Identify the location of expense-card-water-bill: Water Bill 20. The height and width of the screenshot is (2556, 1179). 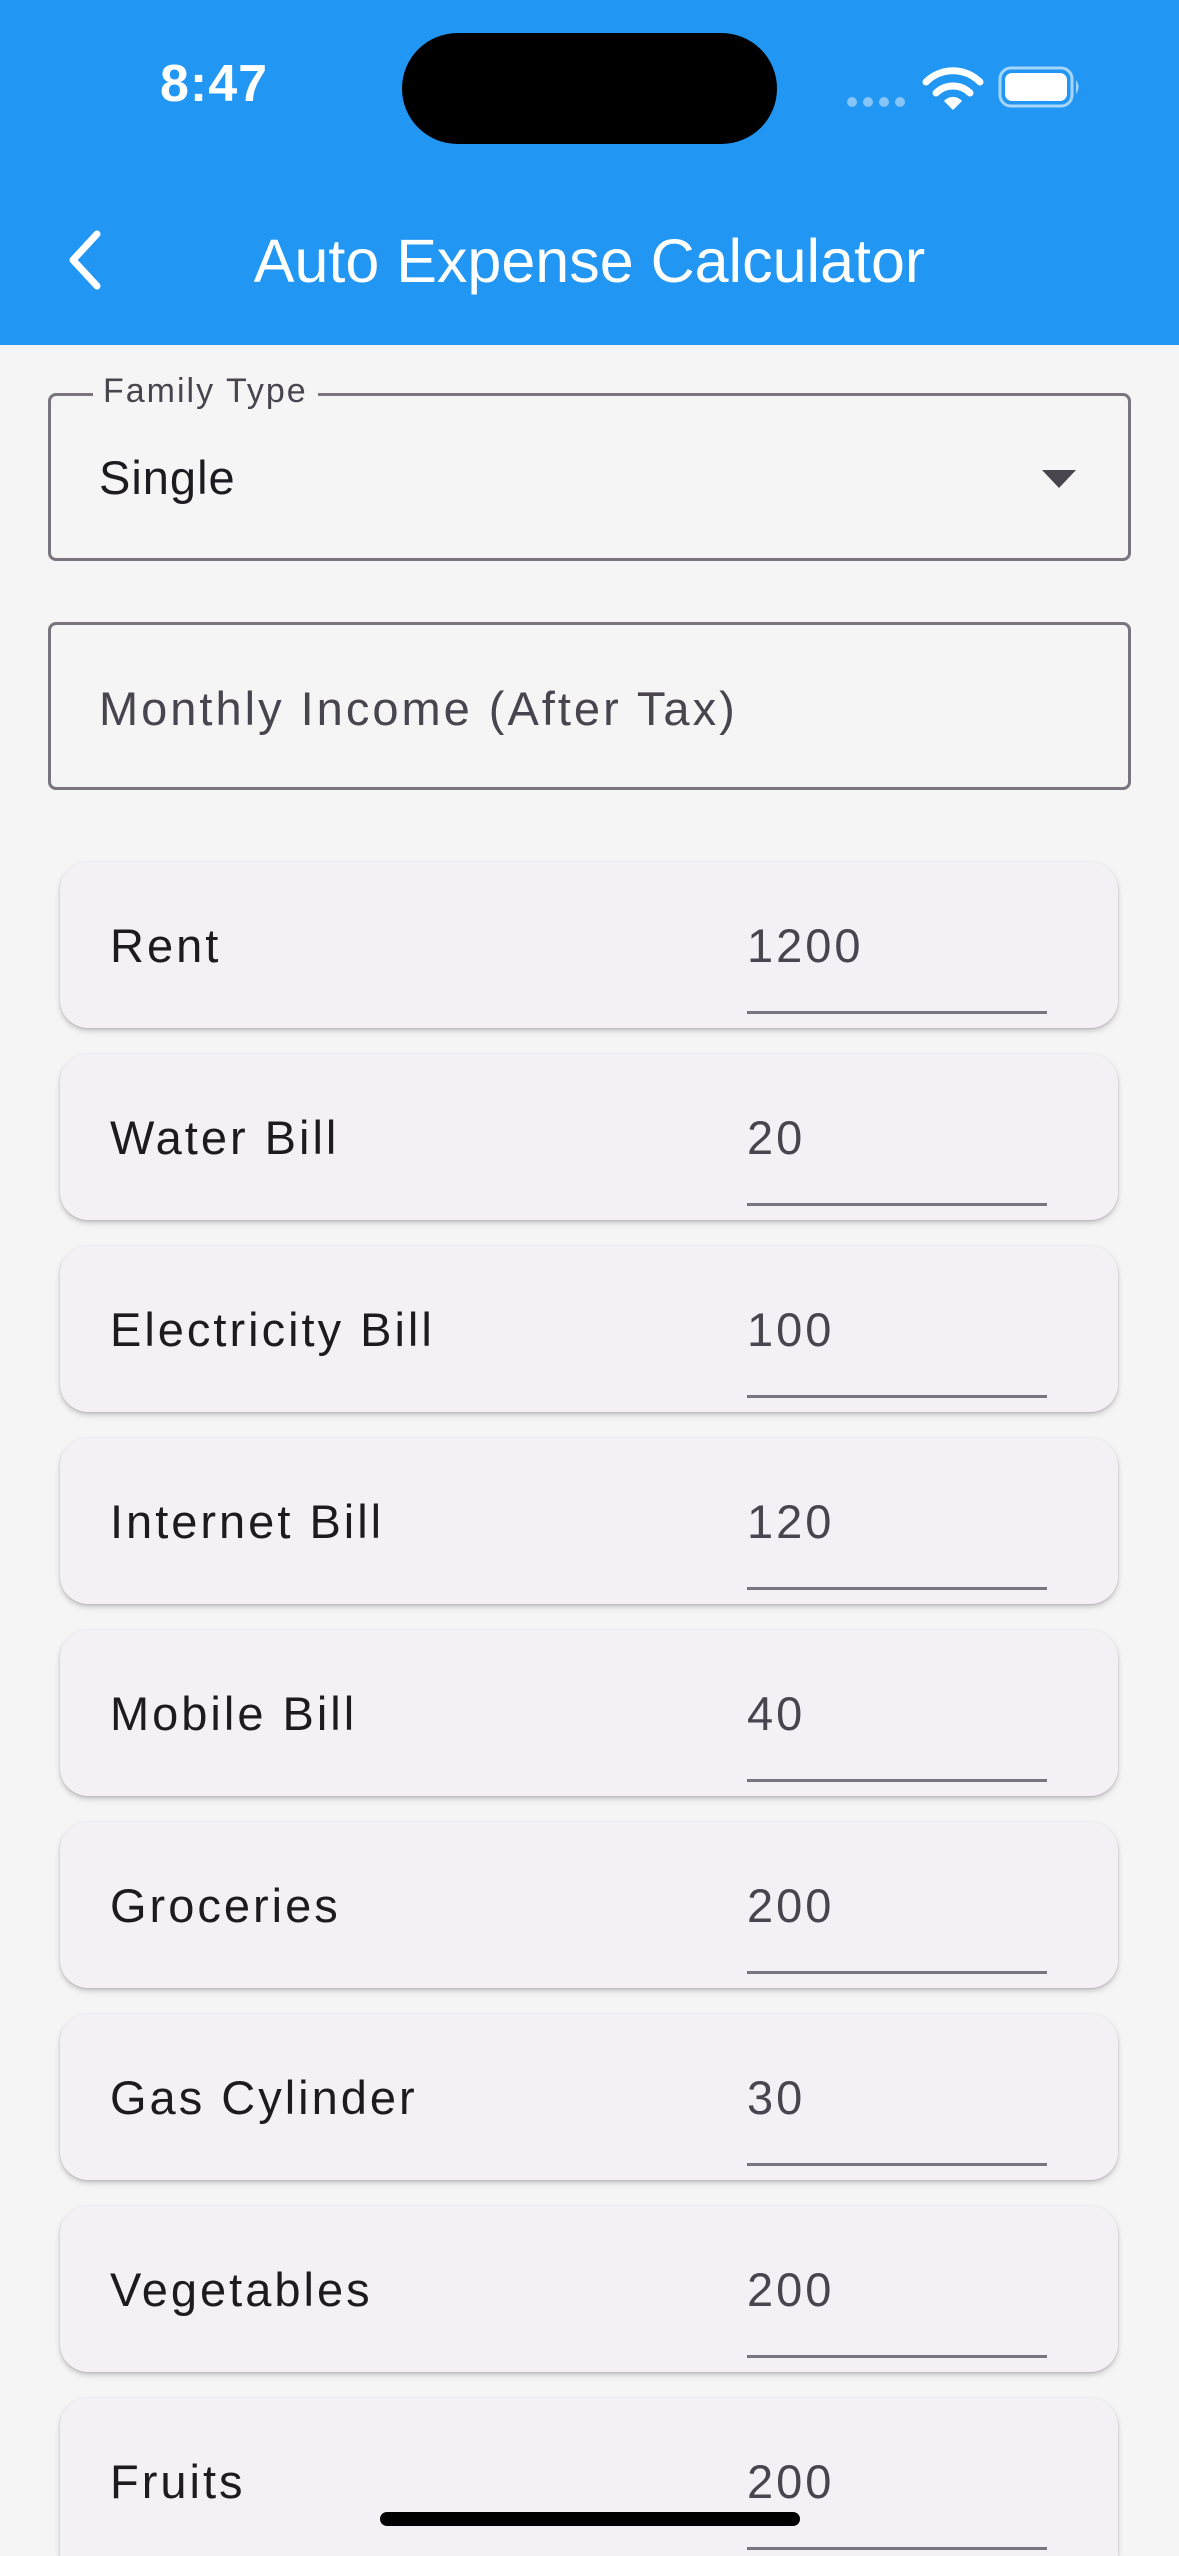
(589, 1137).